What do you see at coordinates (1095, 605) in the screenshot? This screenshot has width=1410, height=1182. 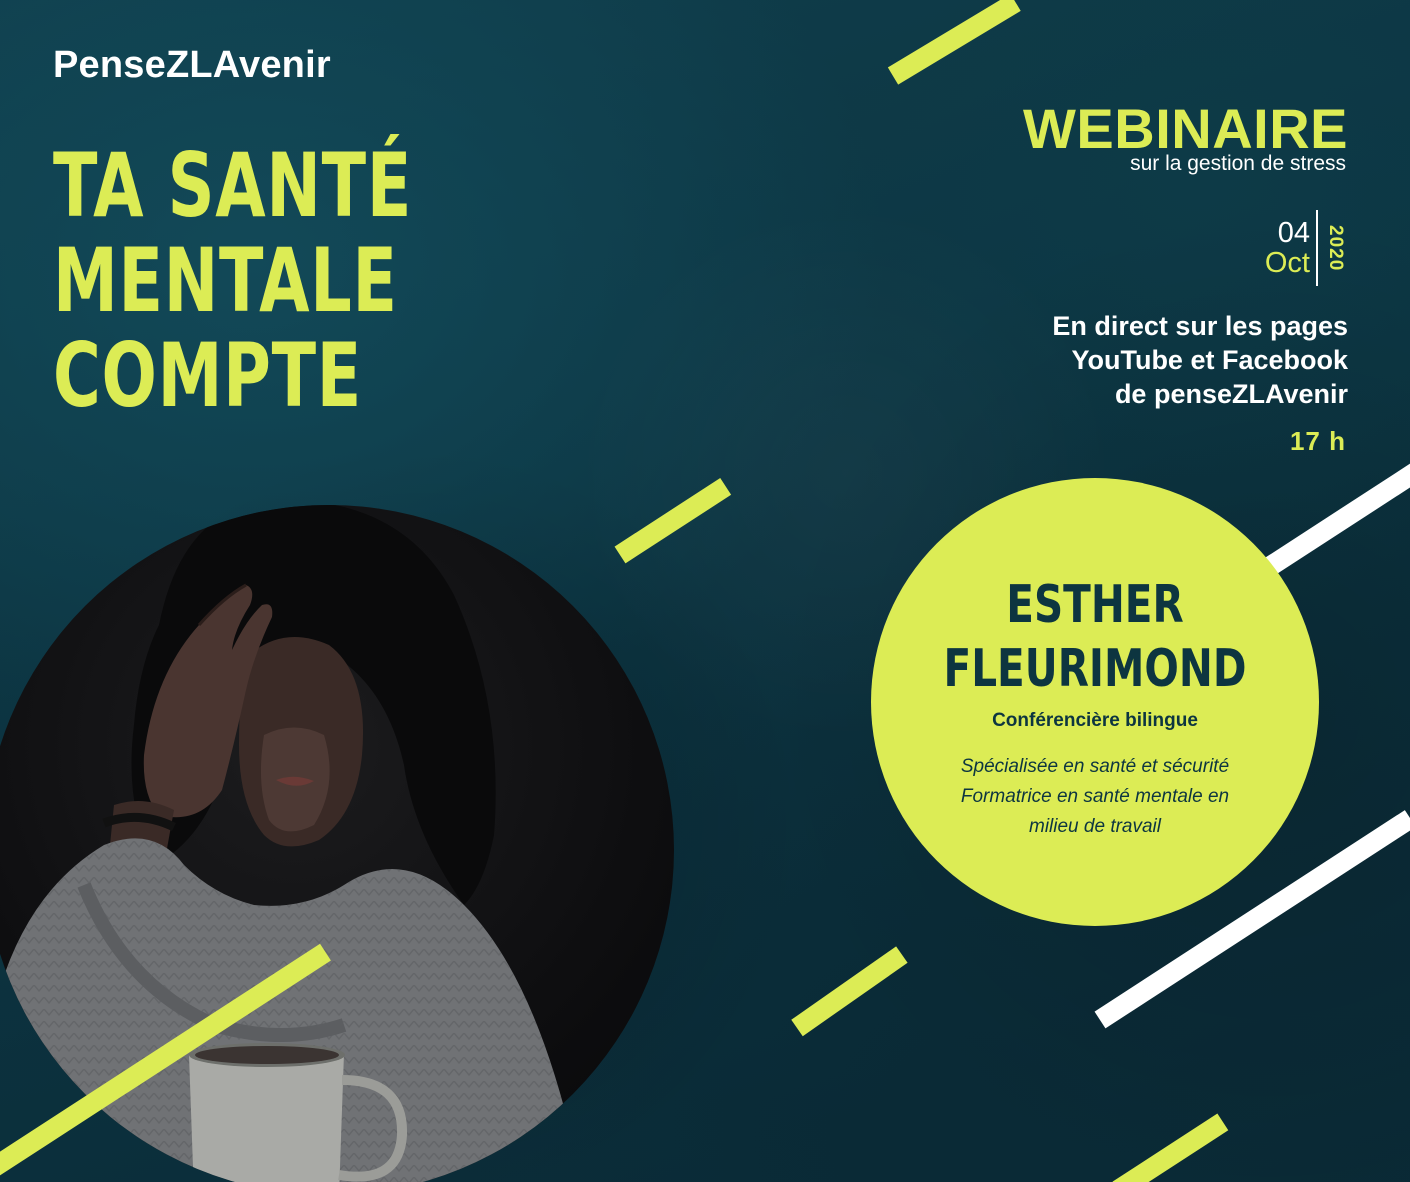 I see `speaker-first-name: ESTHER` at bounding box center [1095, 605].